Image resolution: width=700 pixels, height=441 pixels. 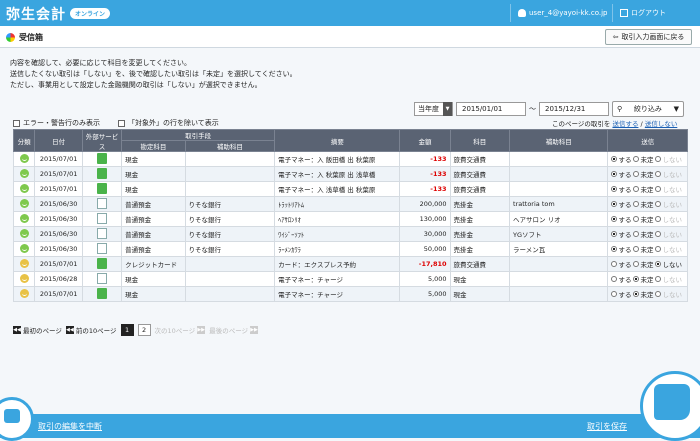 I want to click on instruction-line: 内容を確認して、必要に応じて科目を変更してください。, so click(x=101, y=63).